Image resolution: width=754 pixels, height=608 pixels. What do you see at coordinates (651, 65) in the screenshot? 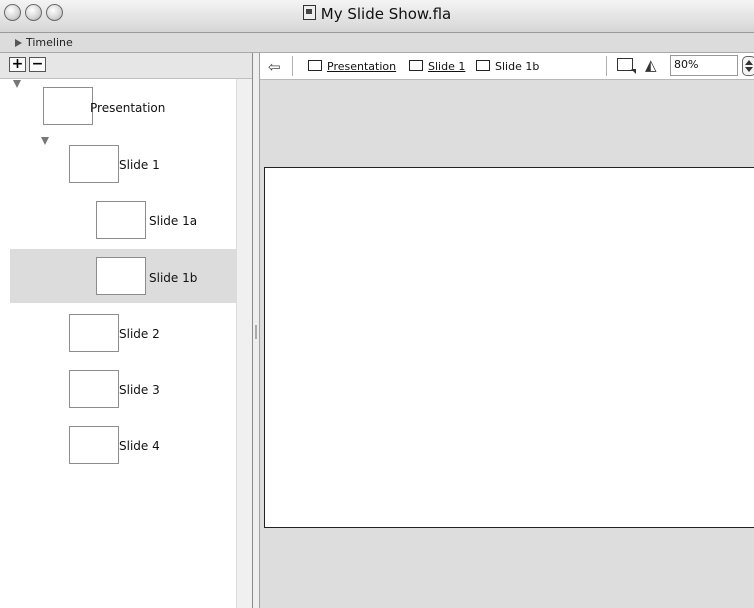
I see `edit-symbols-icon: ◭` at bounding box center [651, 65].